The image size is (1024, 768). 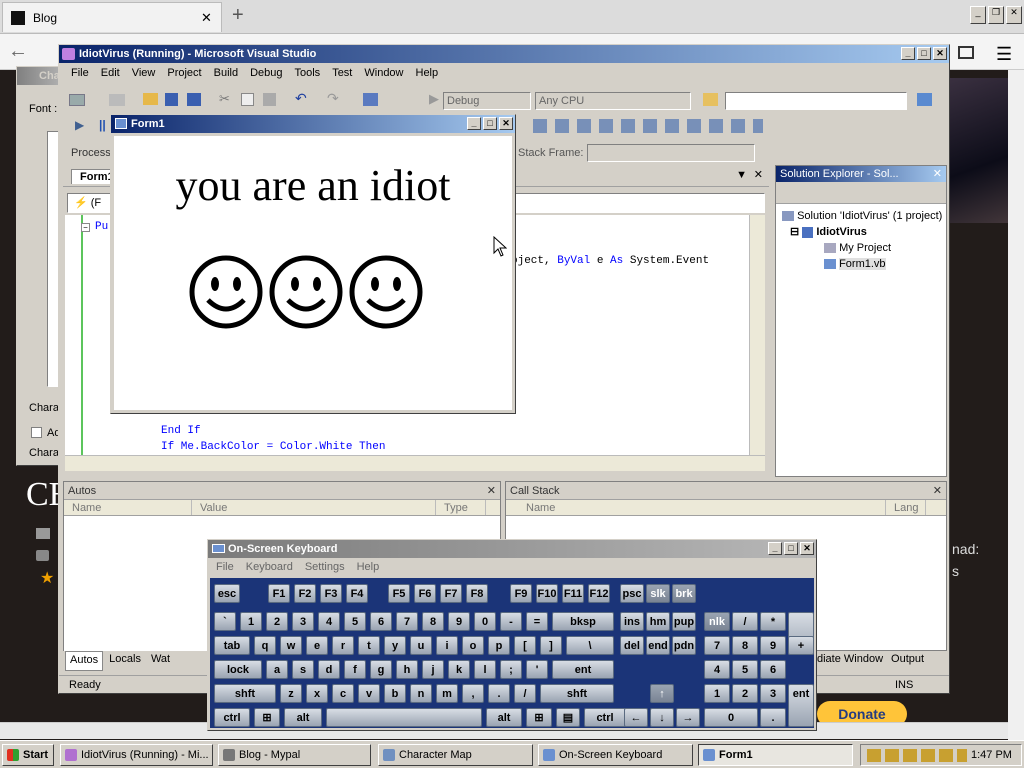 I want to click on osk-key: d, so click(x=329, y=669).